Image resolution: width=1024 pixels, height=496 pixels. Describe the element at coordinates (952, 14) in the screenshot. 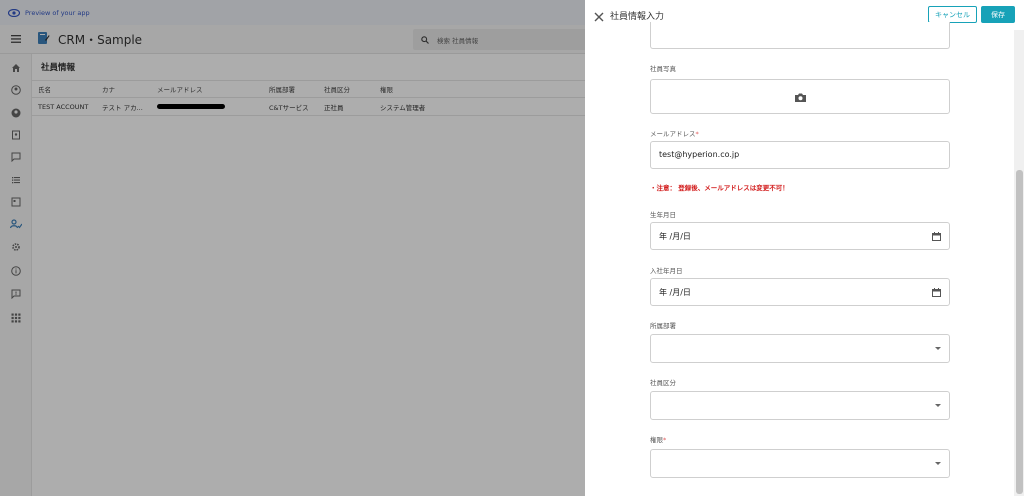

I see `cancel-button: キャンセル` at that location.